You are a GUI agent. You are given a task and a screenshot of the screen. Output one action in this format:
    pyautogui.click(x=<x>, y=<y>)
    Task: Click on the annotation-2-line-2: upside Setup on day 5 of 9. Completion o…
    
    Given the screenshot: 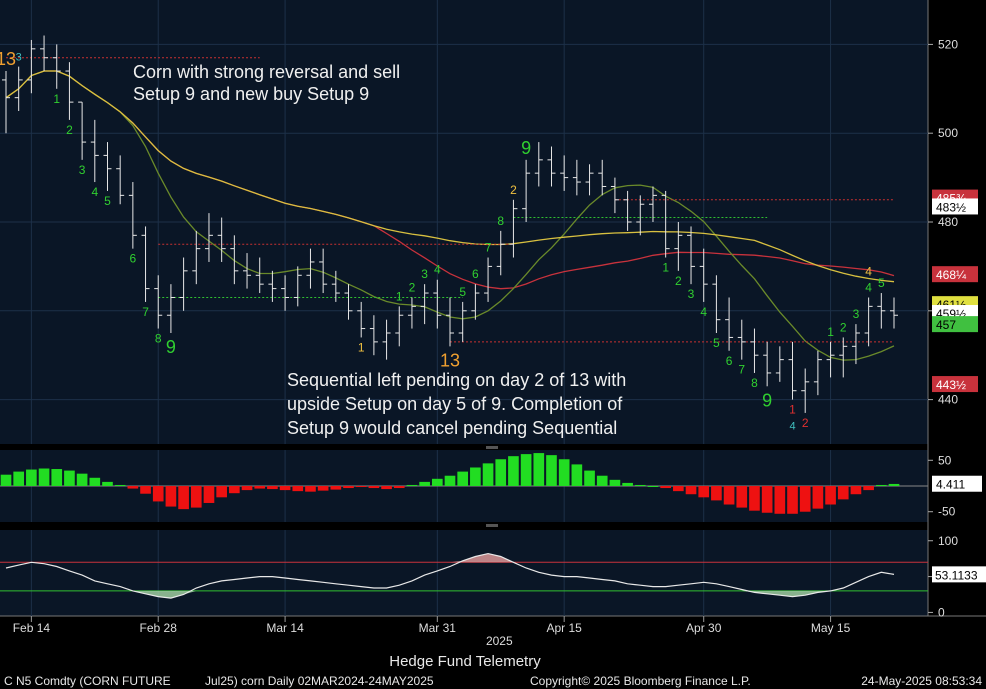 What is the action you would take?
    pyautogui.click(x=455, y=404)
    